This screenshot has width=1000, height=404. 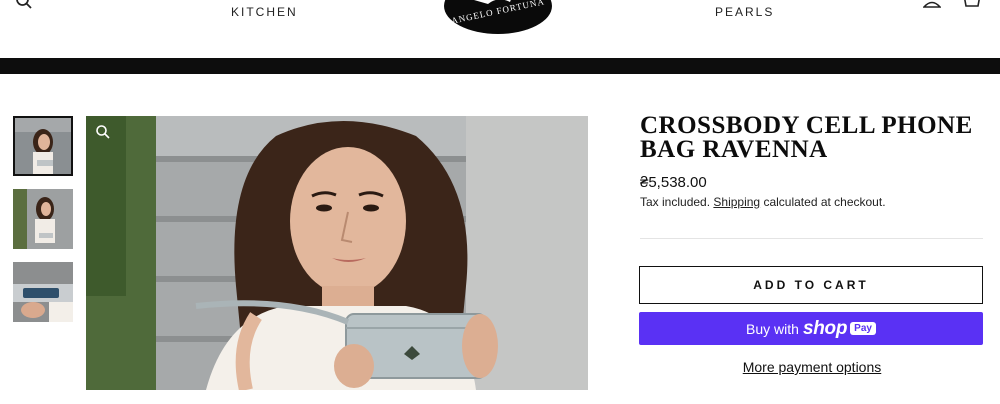 I want to click on user-icon, so click(x=932, y=6).